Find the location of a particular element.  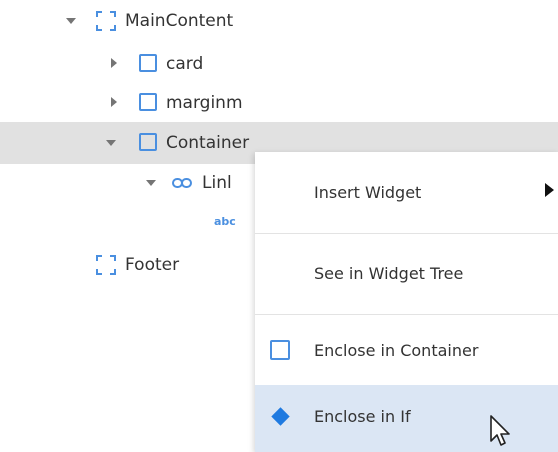

menu-item-insert-widget: Insert Widget is located at coordinates (406, 192).